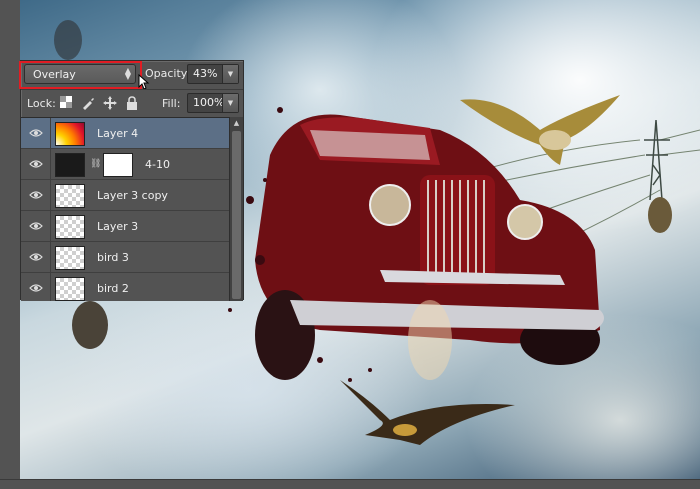 Image resolution: width=700 pixels, height=489 pixels. Describe the element at coordinates (168, 73) in the screenshot. I see `opacity-label: Opacity:` at that location.